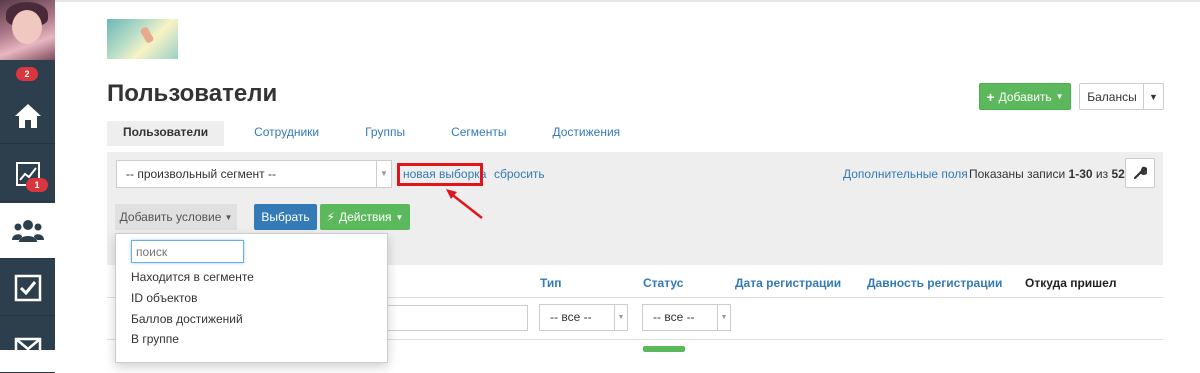 This screenshot has height=373, width=1200. I want to click on add-button-label: Добавить, so click(1025, 96).